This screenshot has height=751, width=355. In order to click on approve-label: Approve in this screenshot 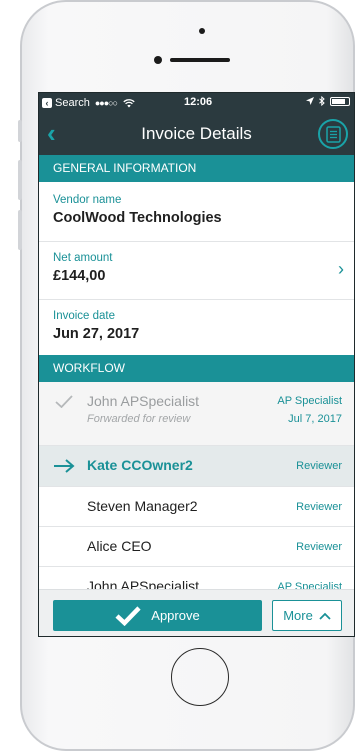, I will do `click(175, 615)`.